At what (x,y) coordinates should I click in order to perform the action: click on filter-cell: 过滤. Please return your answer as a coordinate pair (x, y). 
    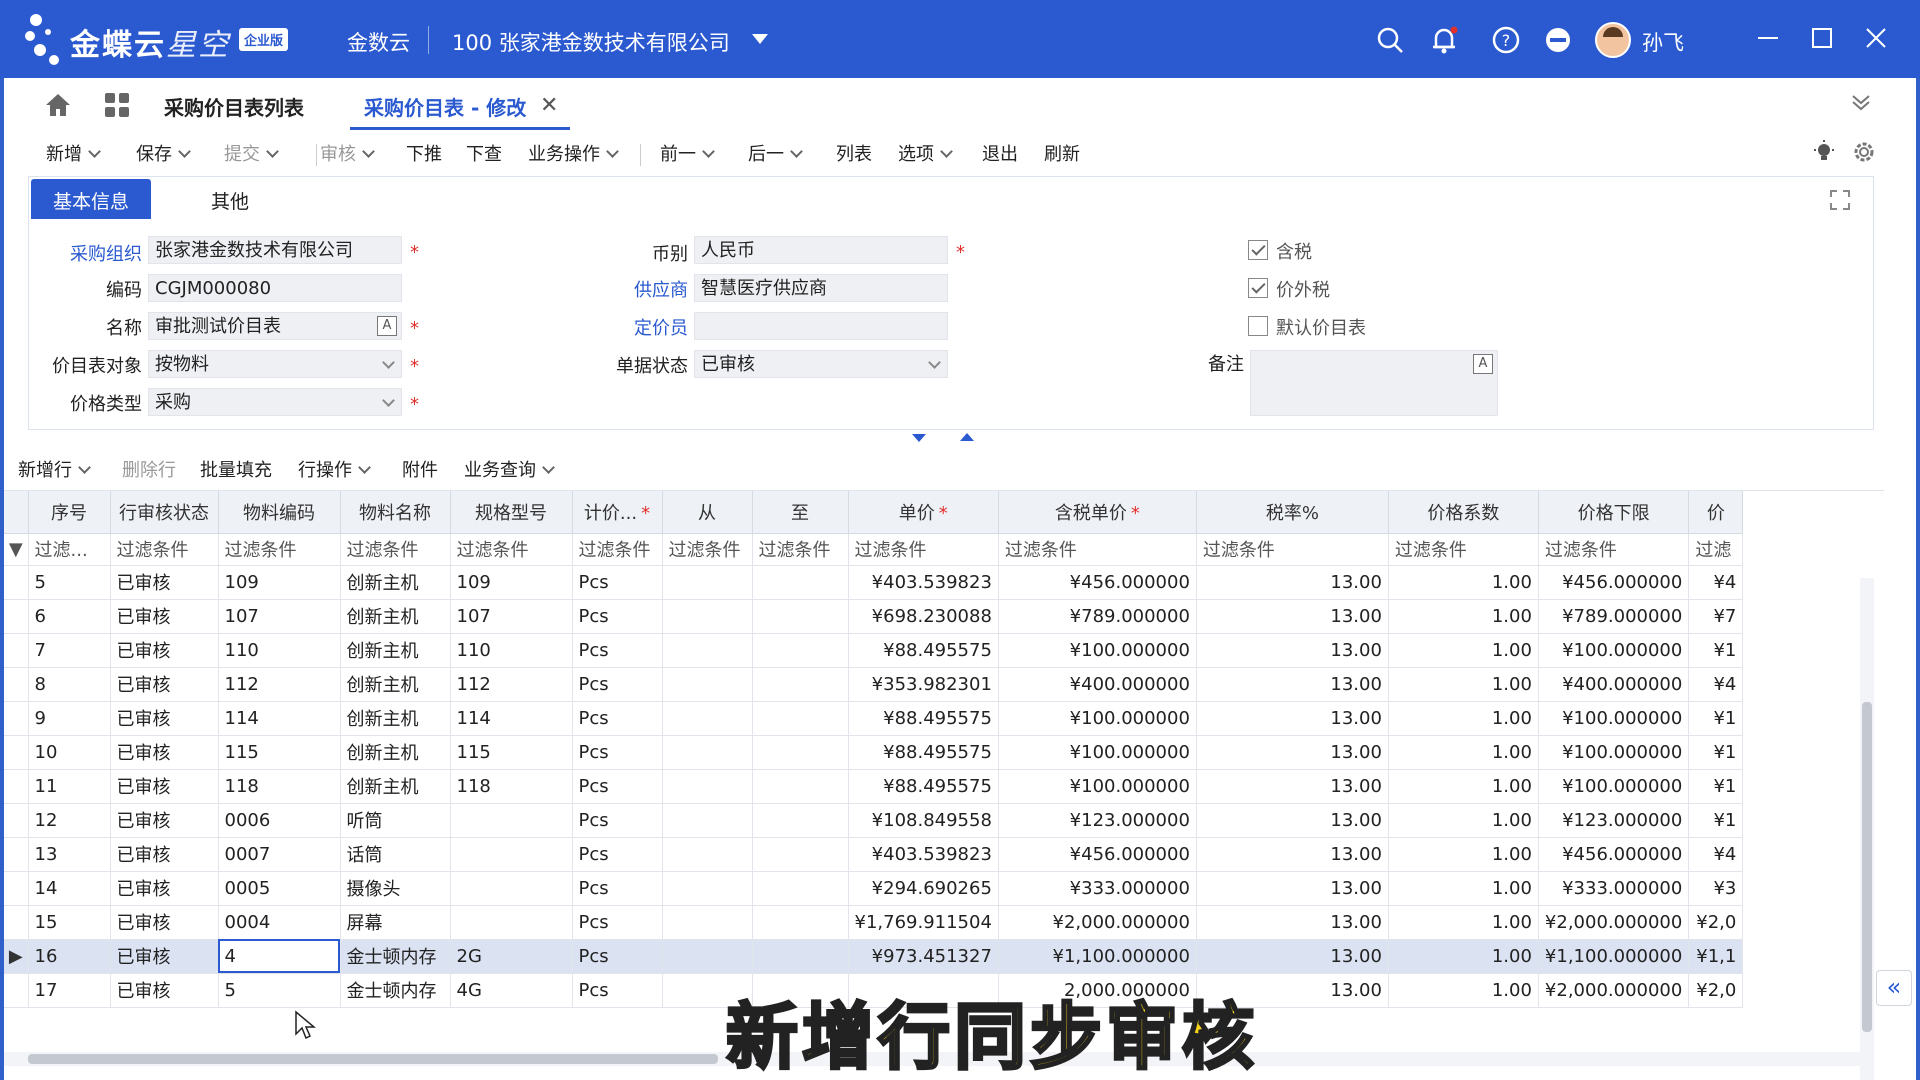
    Looking at the image, I should click on (1716, 549).